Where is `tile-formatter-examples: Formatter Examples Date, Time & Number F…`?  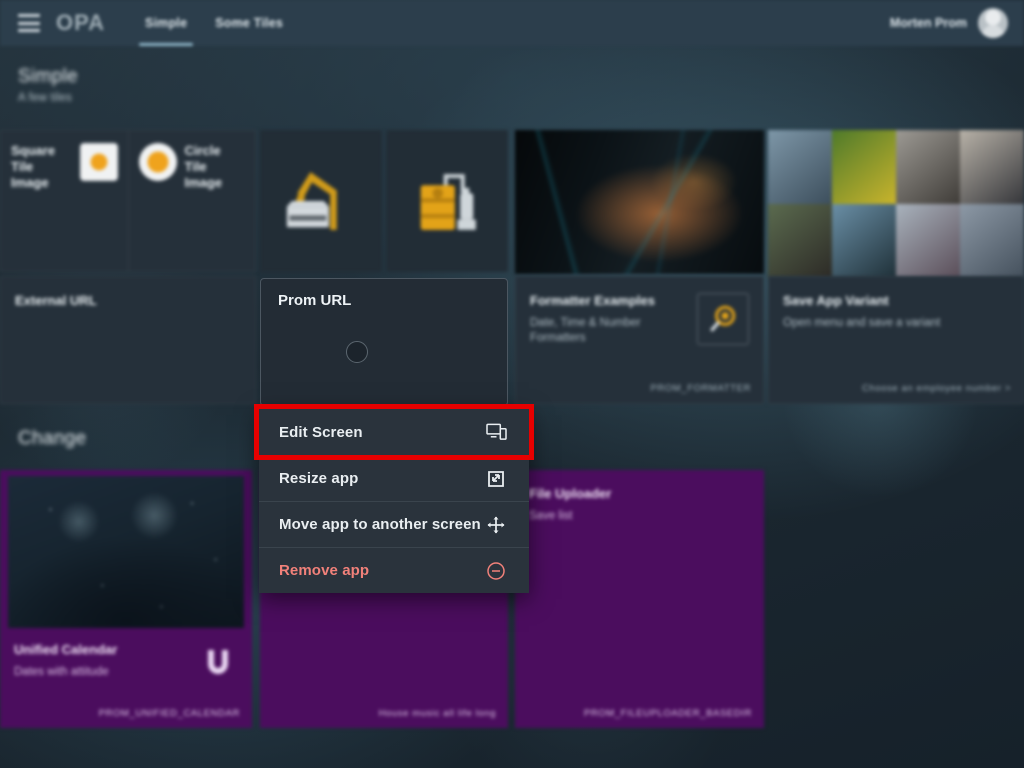 tile-formatter-examples: Formatter Examples Date, Time & Number F… is located at coordinates (639, 340).